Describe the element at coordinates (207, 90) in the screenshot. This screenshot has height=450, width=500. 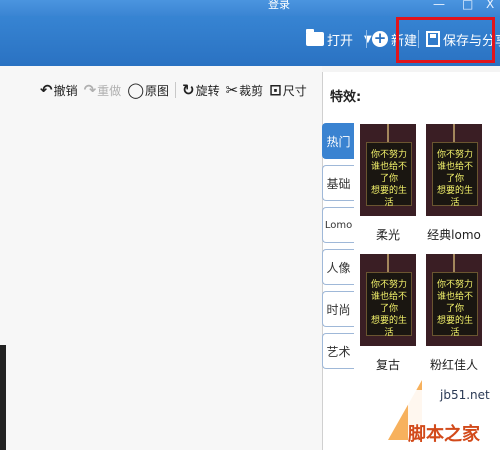
I see `rotate-label: 旋转` at that location.